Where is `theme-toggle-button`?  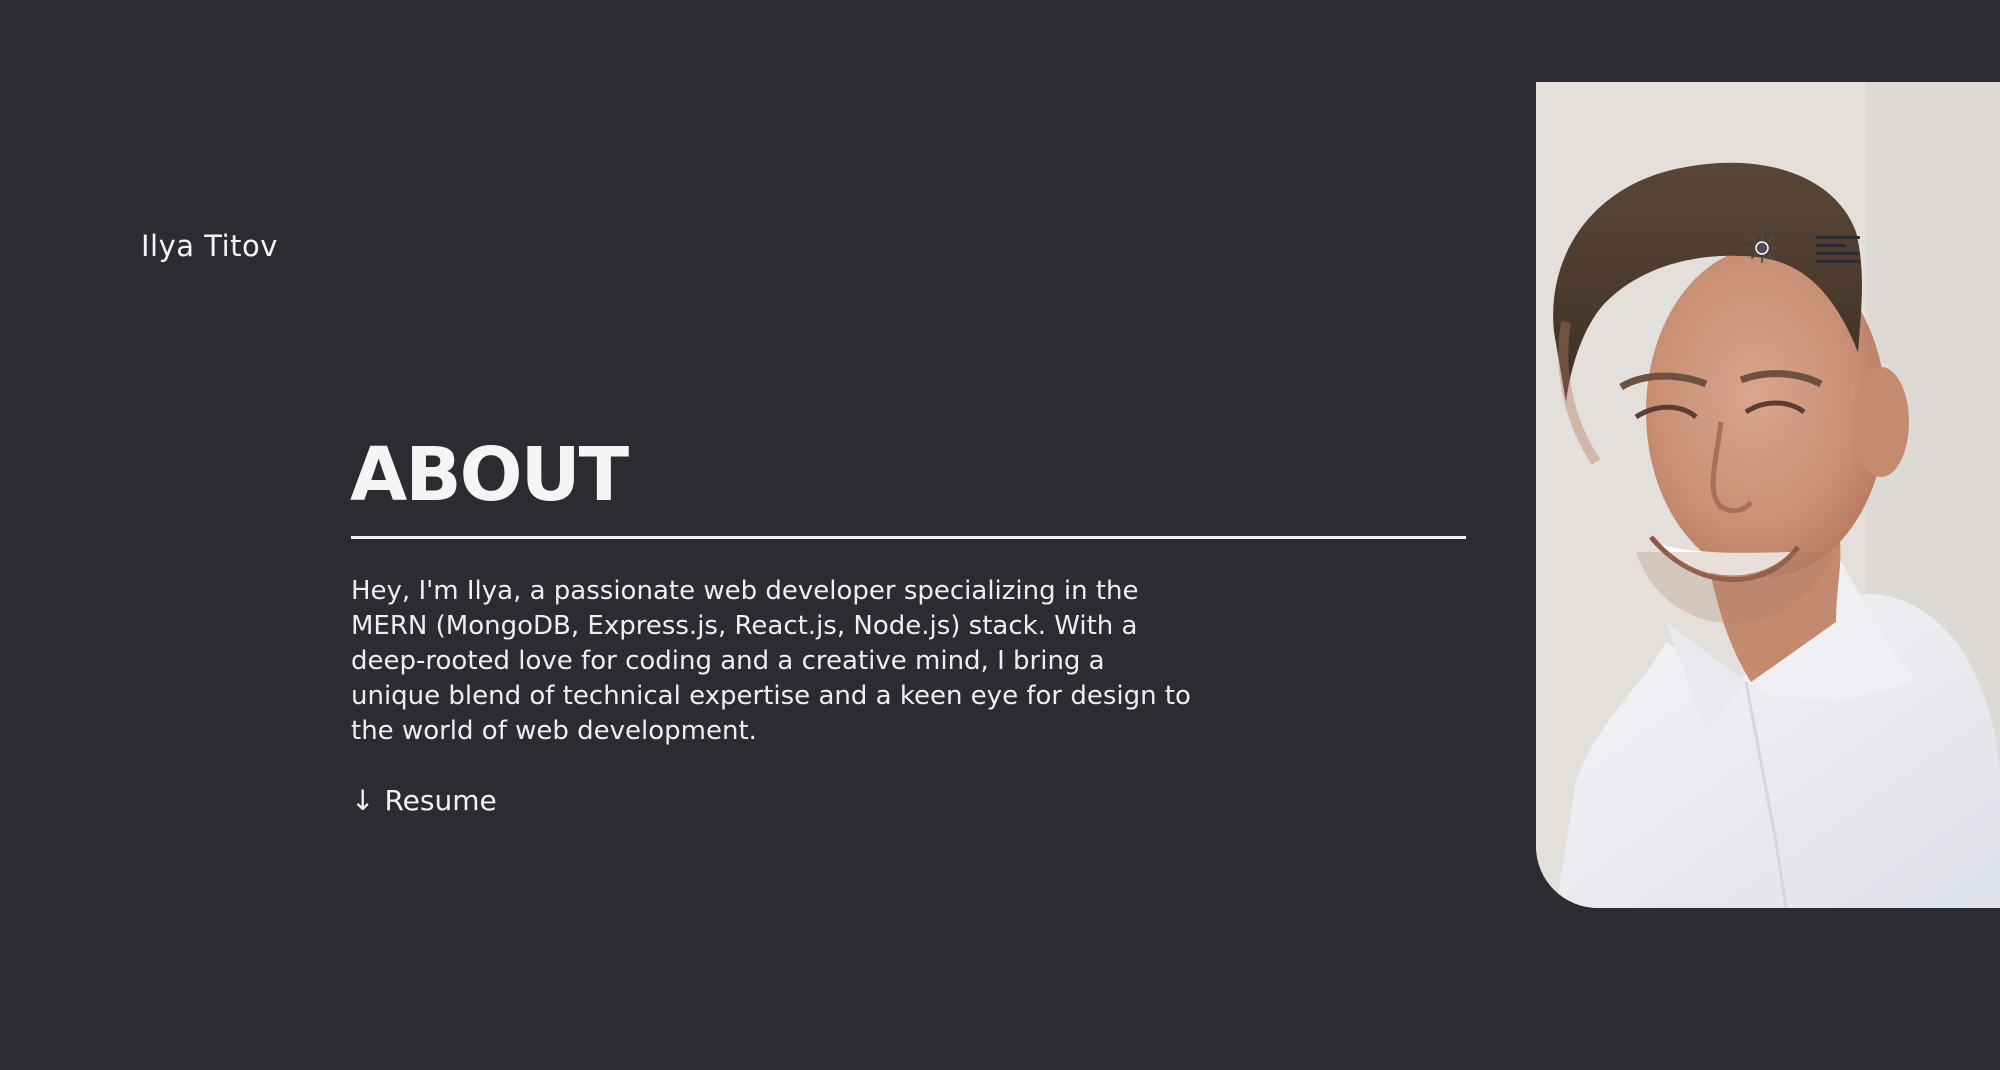
theme-toggle-button is located at coordinates (1762, 248).